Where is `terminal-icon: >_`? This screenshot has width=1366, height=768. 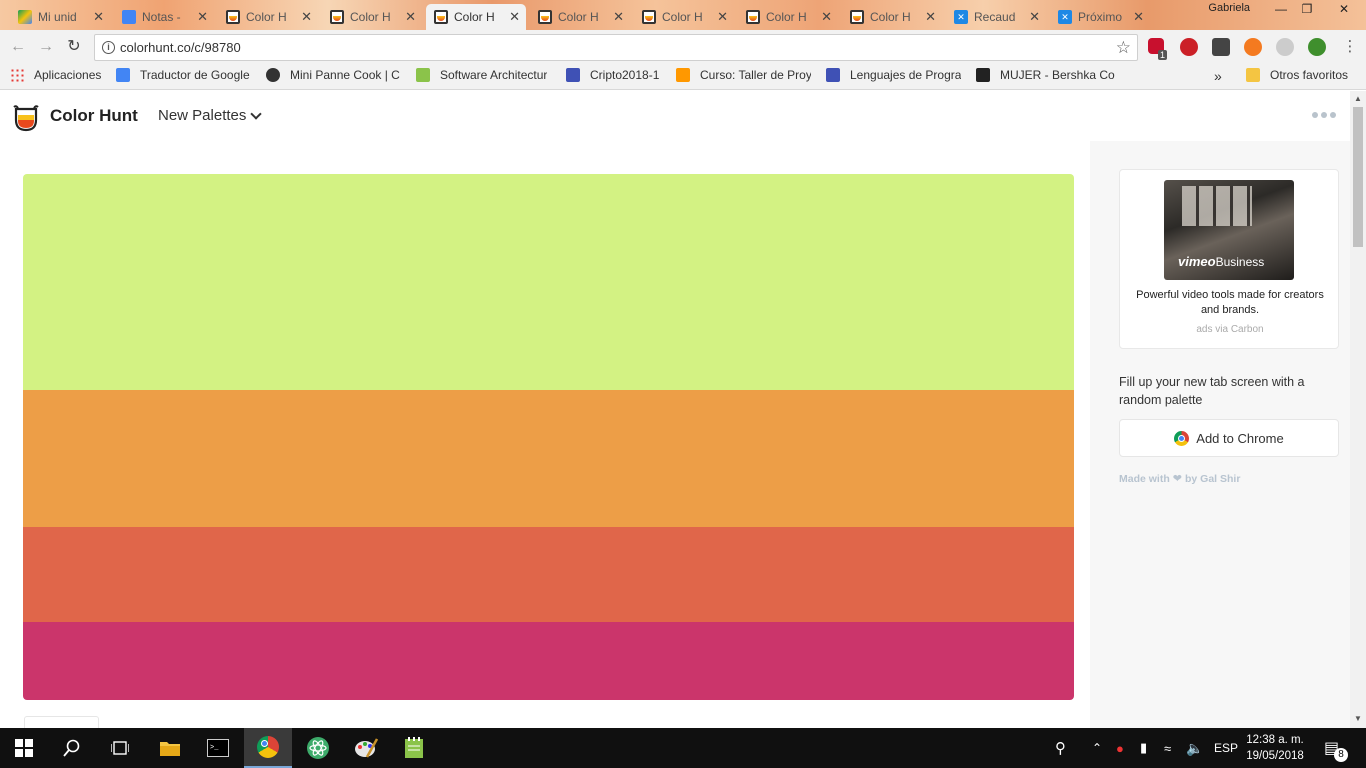 terminal-icon: >_ is located at coordinates (218, 748).